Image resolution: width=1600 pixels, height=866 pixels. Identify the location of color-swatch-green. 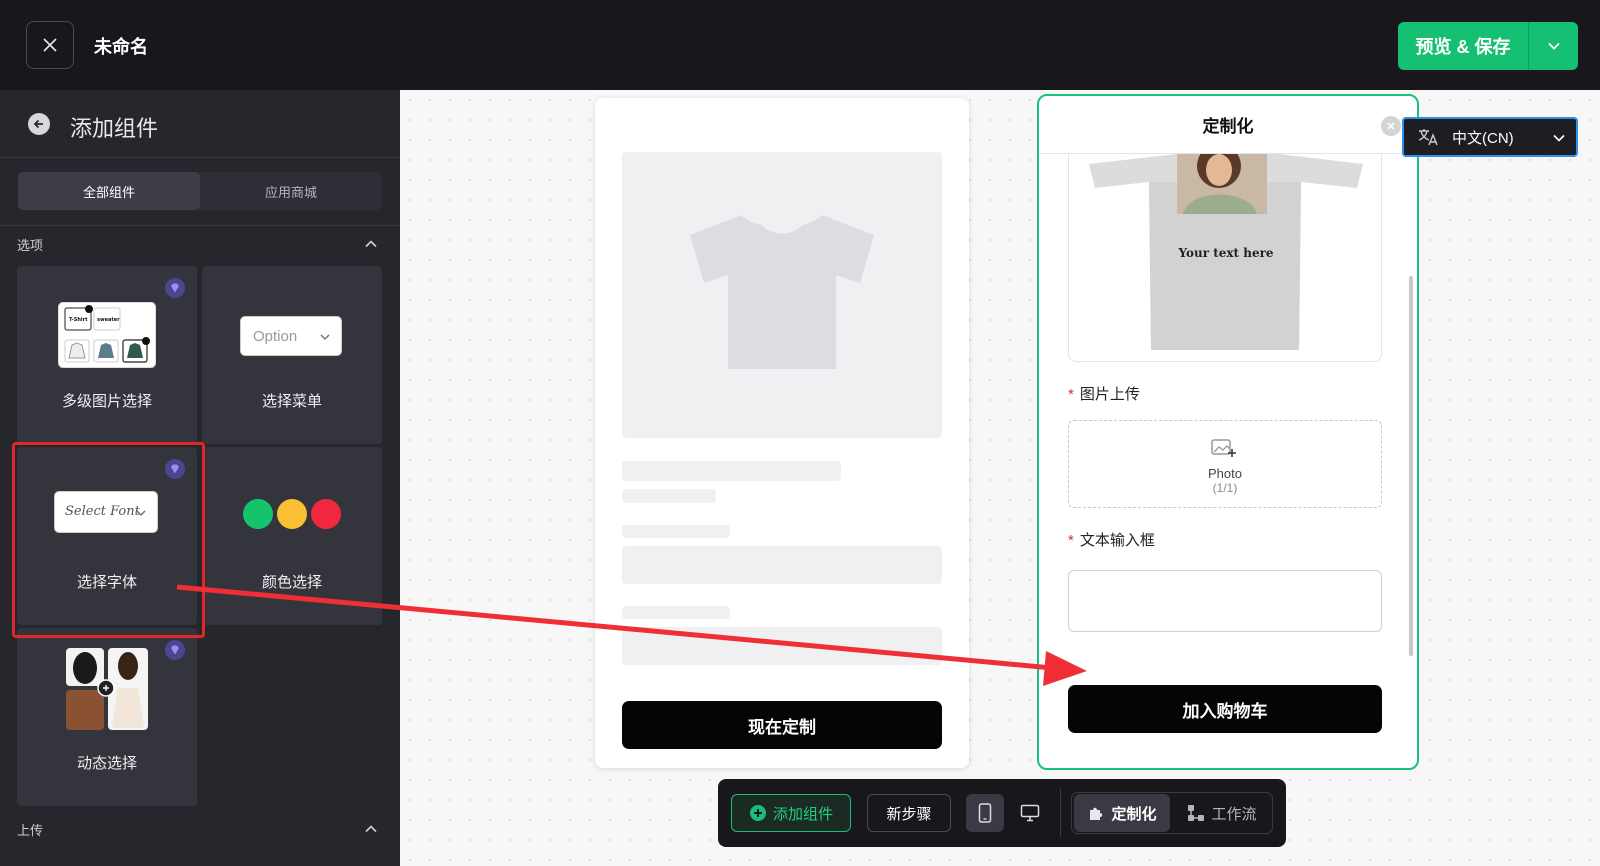
(258, 514).